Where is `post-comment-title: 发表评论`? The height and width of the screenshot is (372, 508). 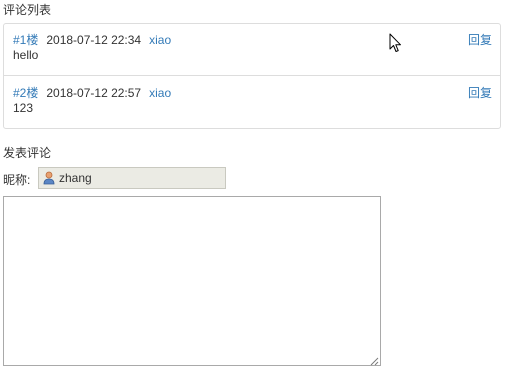 post-comment-title: 发表评论 is located at coordinates (27, 153).